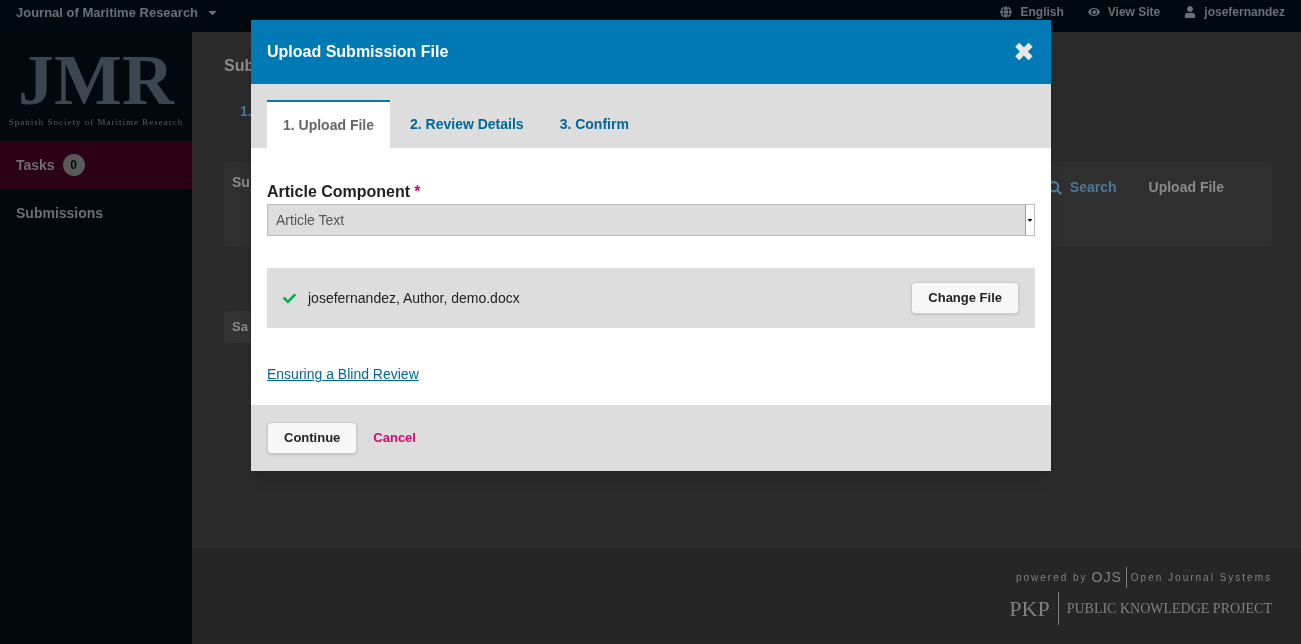  Describe the element at coordinates (414, 298) in the screenshot. I see `file-name: josefernandez, Author, demo.docx` at that location.